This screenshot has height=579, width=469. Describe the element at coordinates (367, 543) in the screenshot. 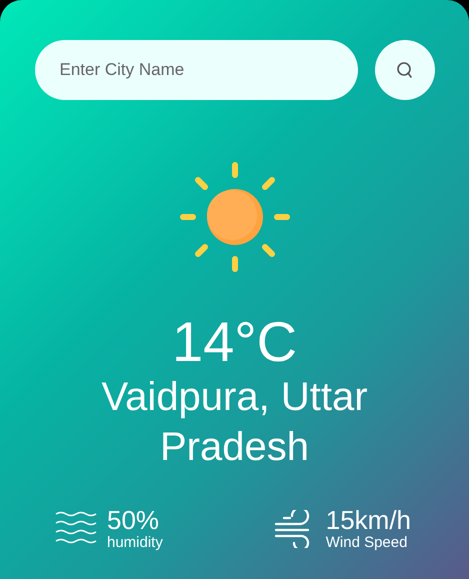

I see `stat-label: Wind Speed` at that location.